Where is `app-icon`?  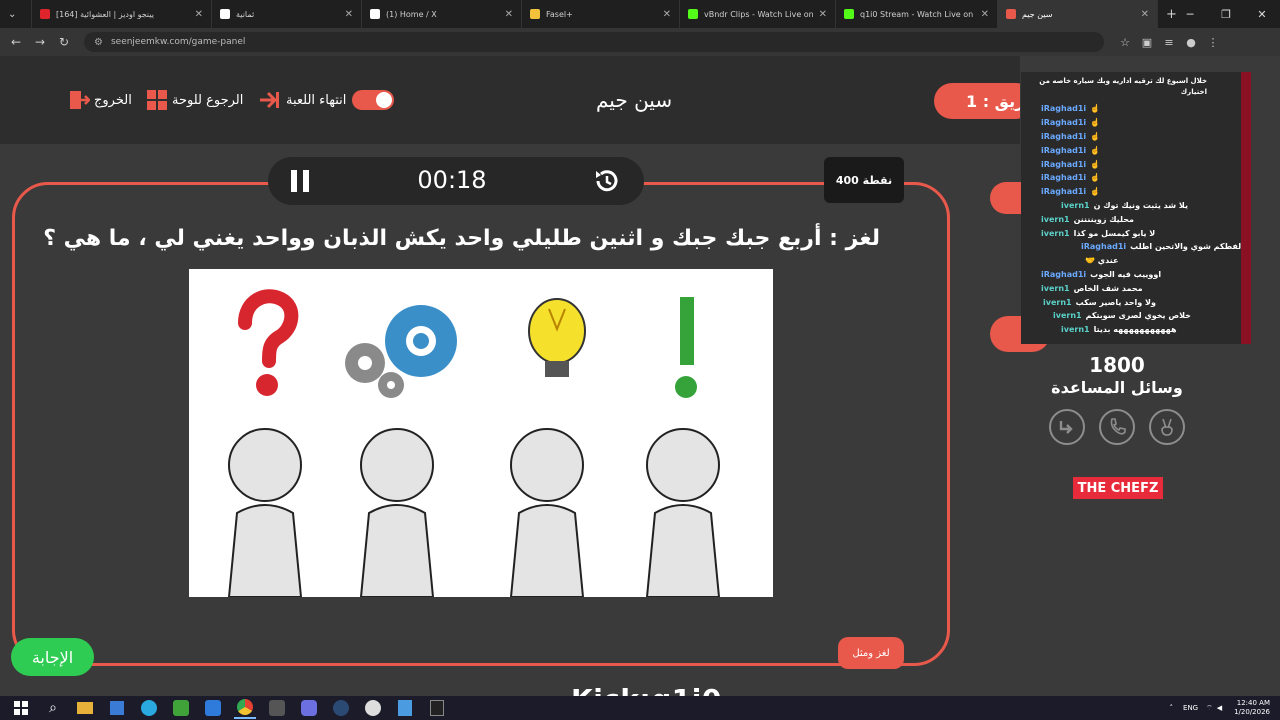 app-icon is located at coordinates (213, 708).